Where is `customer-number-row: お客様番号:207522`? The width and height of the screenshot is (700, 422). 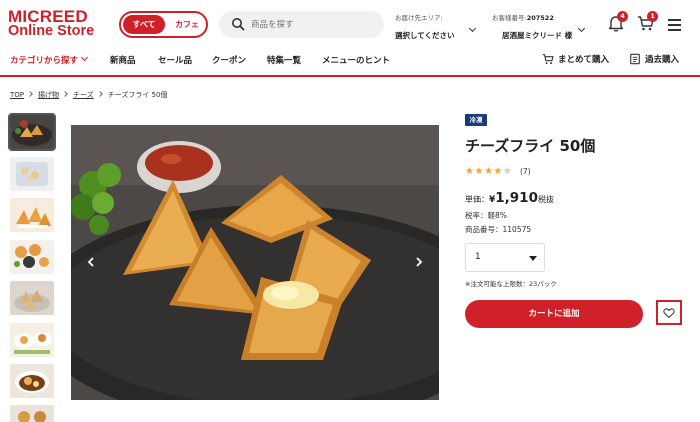 customer-number-row: お客様番号:207522 is located at coordinates (542, 18).